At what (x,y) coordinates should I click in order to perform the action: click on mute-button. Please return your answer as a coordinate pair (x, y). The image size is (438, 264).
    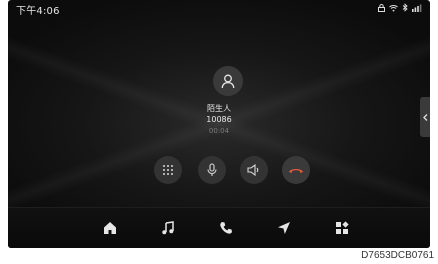
    Looking at the image, I should click on (212, 170).